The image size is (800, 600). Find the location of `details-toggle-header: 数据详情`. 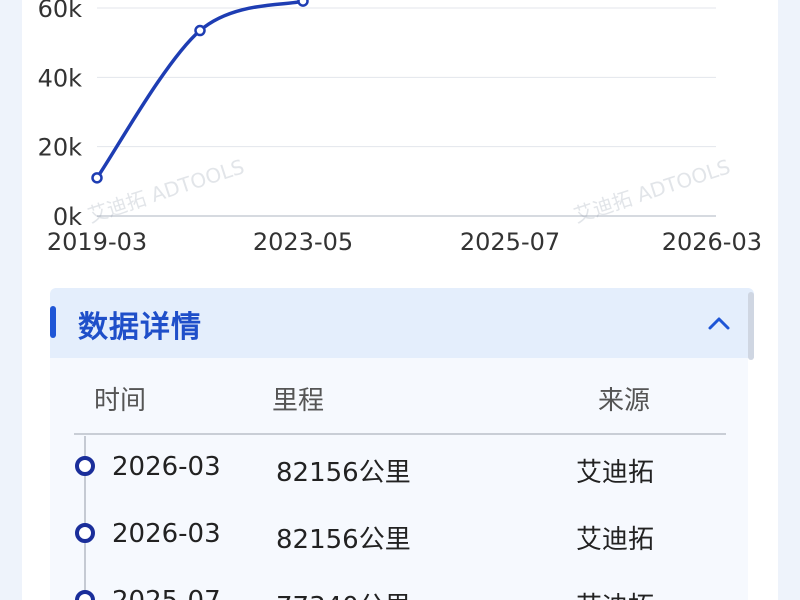

details-toggle-header: 数据详情 is located at coordinates (402, 323).